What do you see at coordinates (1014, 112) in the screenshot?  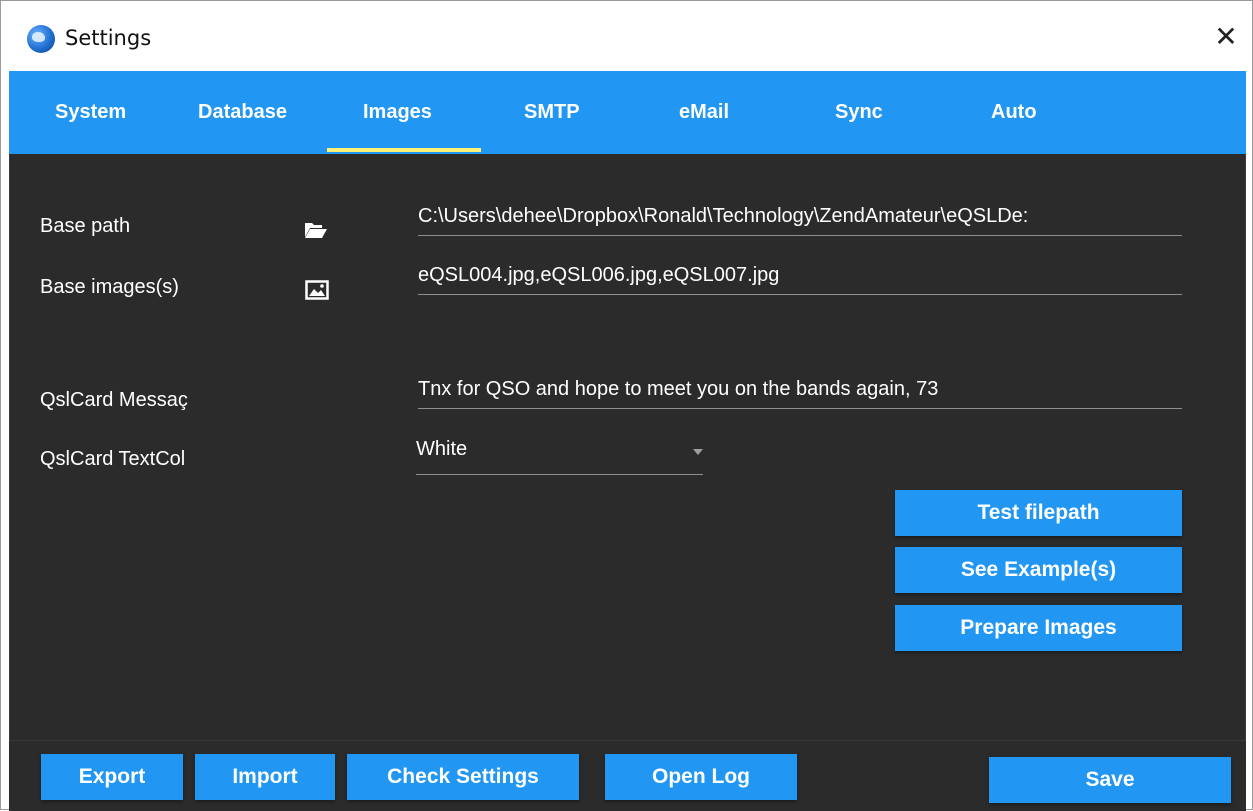 I see `tab-auto: Auto` at bounding box center [1014, 112].